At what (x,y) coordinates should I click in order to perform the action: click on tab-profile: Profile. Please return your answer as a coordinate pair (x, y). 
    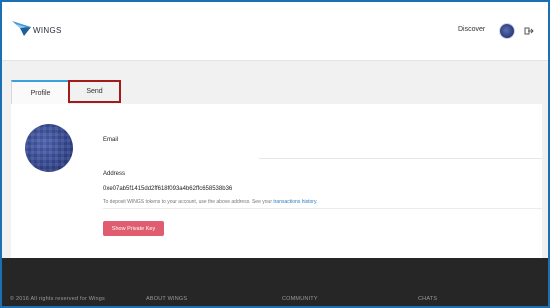
    Looking at the image, I should click on (40, 92).